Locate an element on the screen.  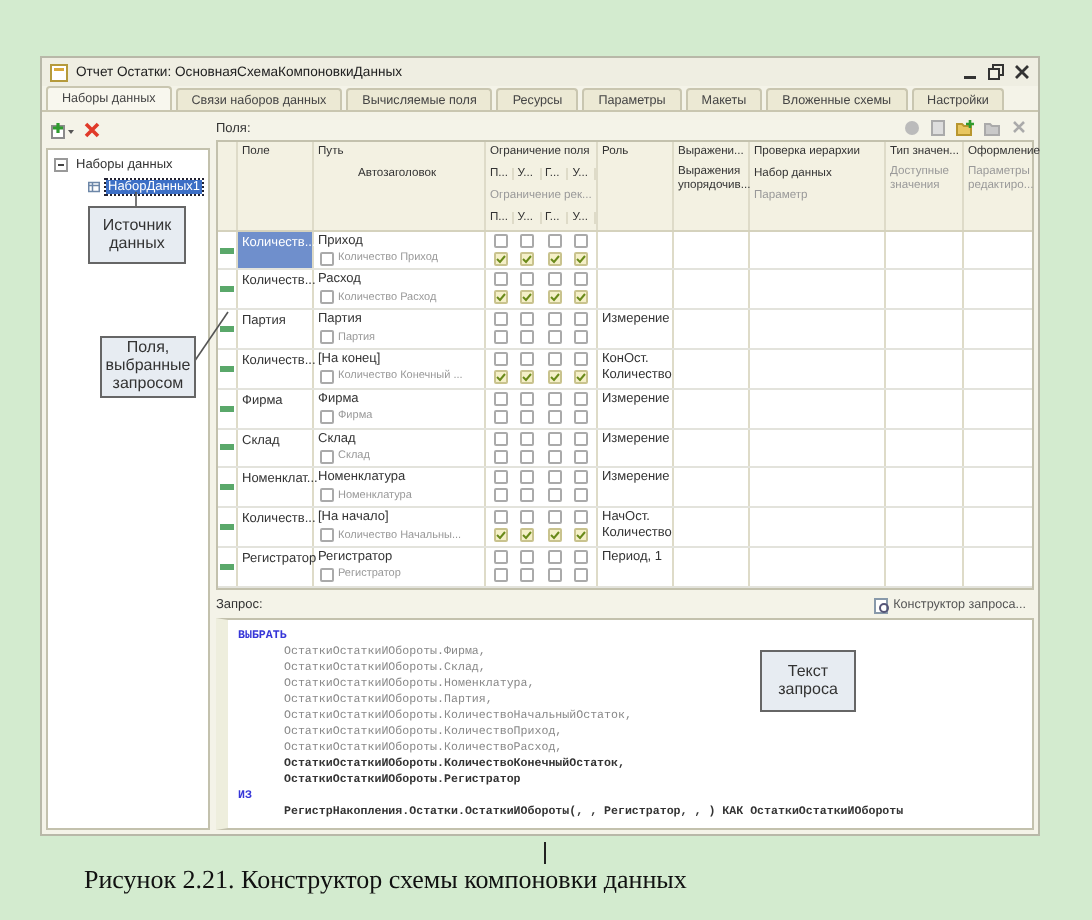
restore-icon is located at coordinates (996, 72).